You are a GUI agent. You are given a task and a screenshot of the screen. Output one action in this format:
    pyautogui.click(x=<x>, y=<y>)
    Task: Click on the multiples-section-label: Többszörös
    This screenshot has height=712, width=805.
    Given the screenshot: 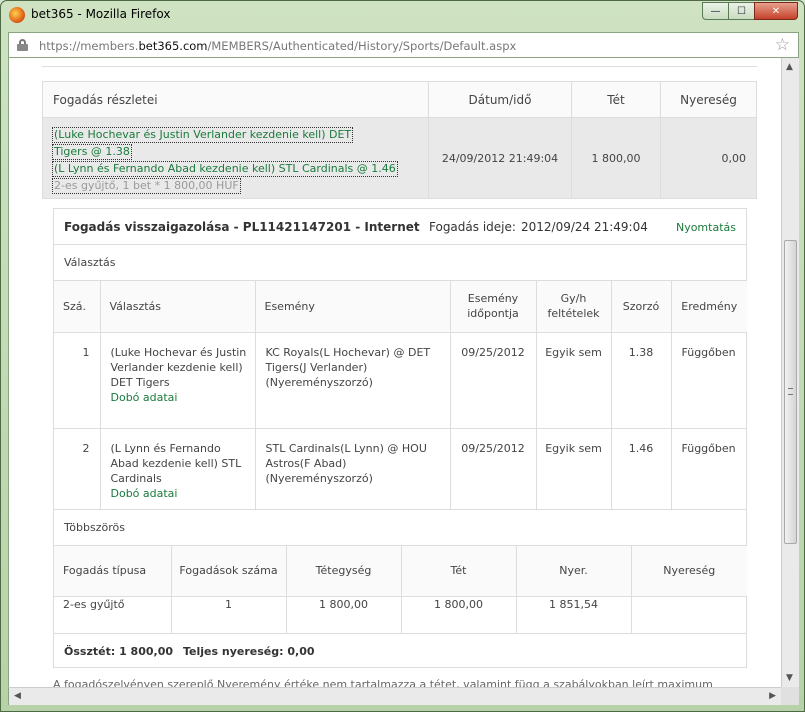 What is the action you would take?
    pyautogui.click(x=400, y=528)
    